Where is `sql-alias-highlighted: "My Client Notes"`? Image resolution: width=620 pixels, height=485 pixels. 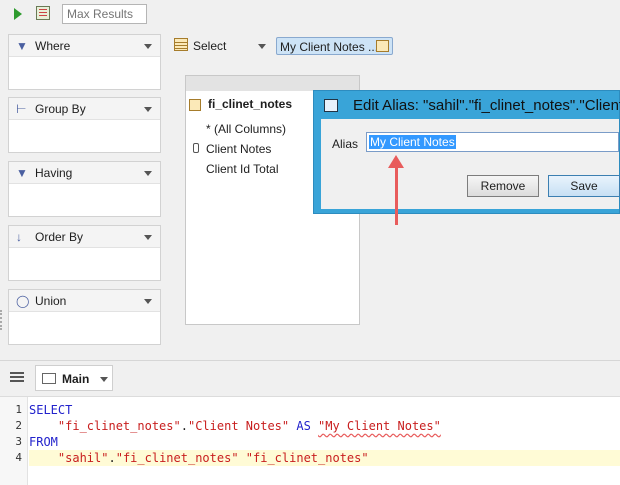
sql-alias-highlighted: "My Client Notes" is located at coordinates (379, 426).